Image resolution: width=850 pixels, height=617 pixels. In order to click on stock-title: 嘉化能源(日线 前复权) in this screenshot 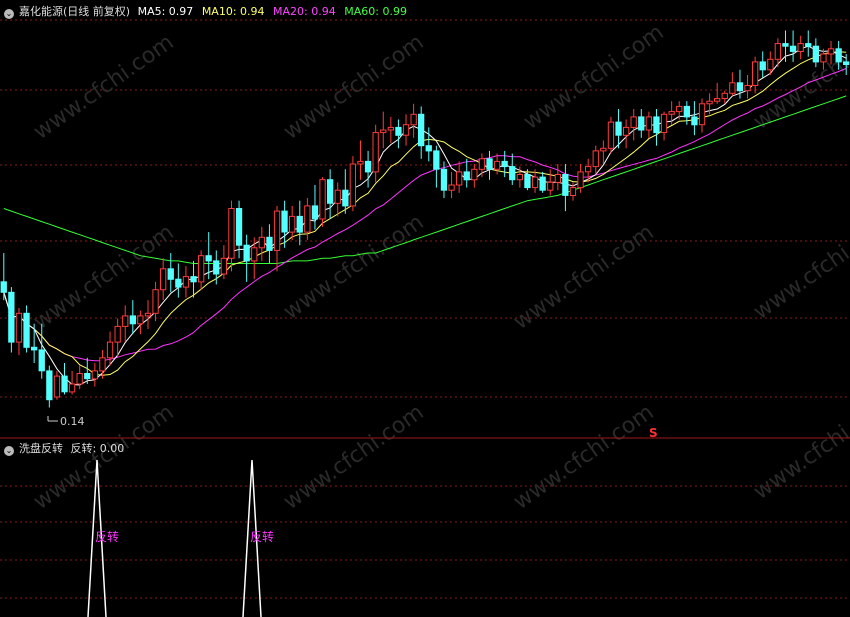, I will do `click(75, 11)`.